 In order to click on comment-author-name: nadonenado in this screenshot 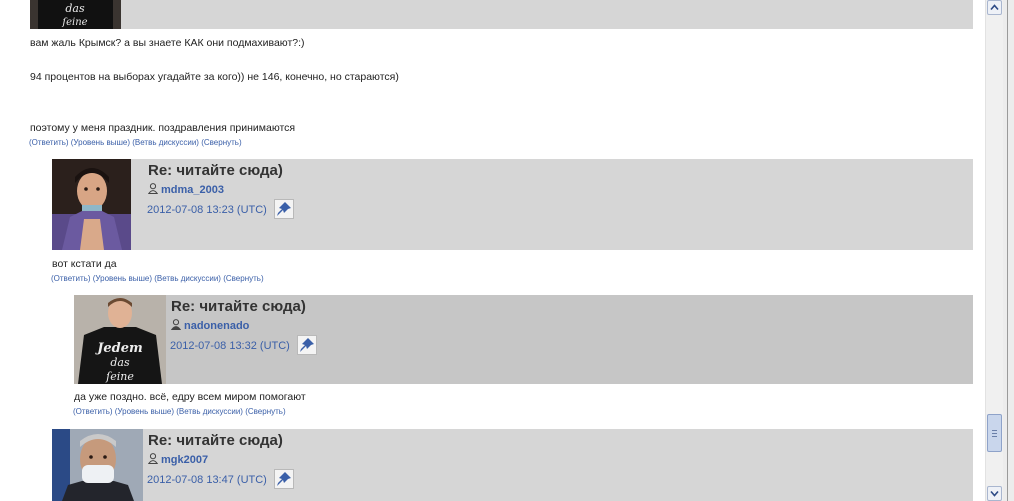, I will do `click(216, 326)`.